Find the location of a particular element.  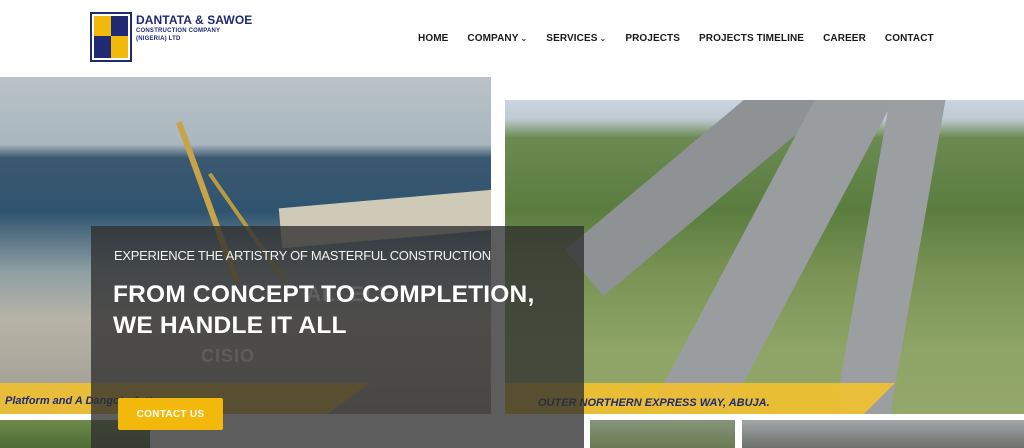

brand-subtitle-1: CONSTRUCTION COMPANY is located at coordinates (178, 31).